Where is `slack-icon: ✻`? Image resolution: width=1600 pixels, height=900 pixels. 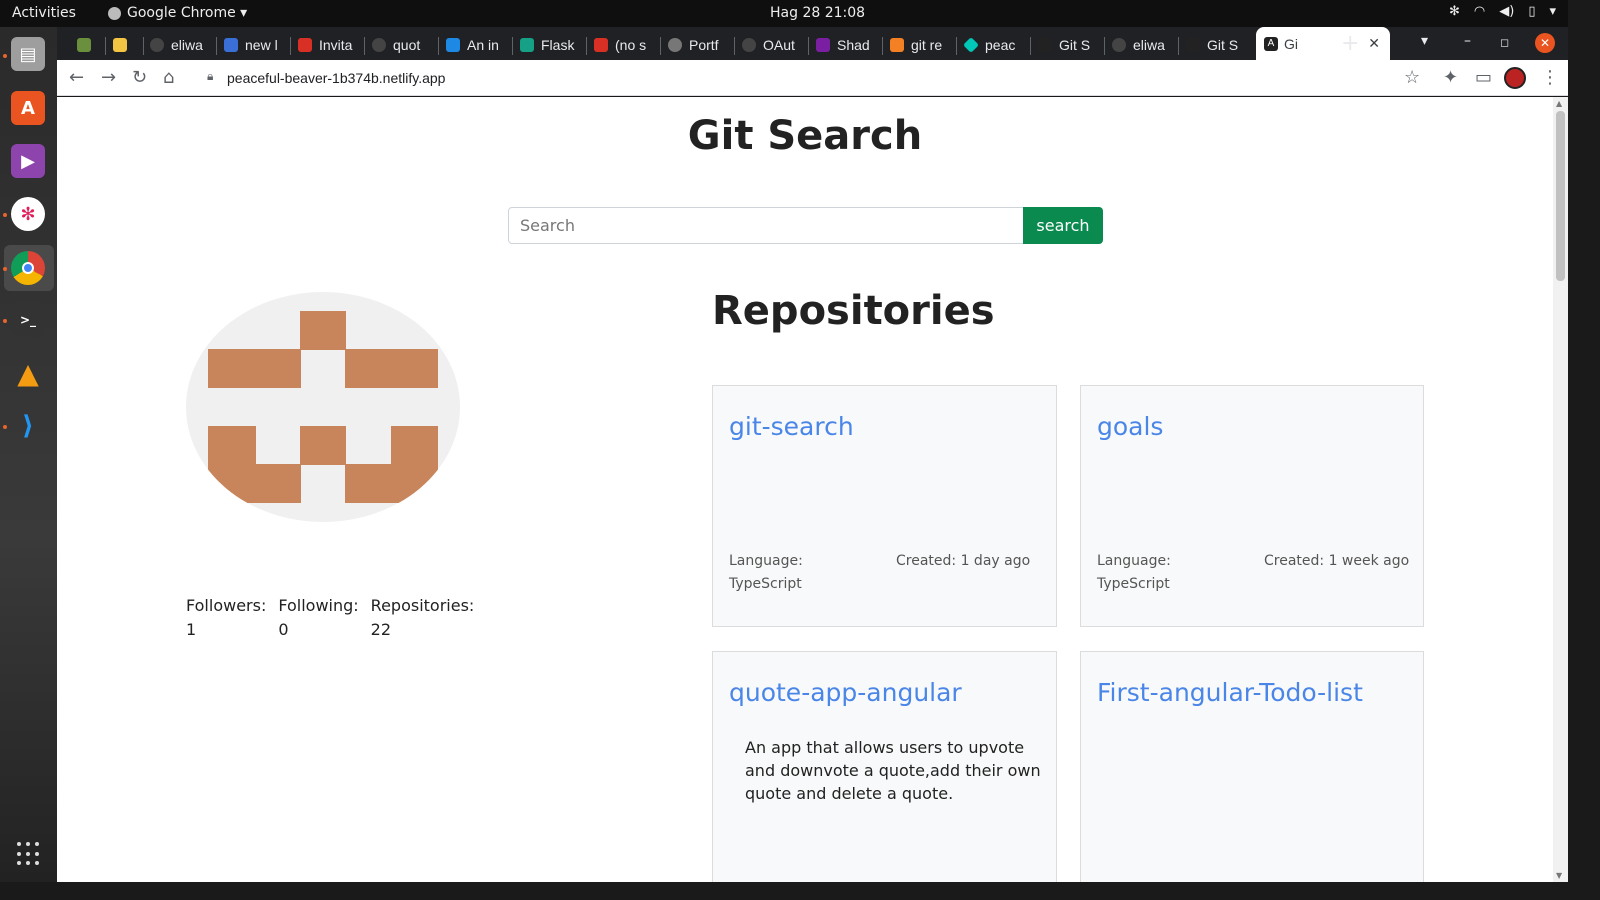
slack-icon: ✻ is located at coordinates (28, 214).